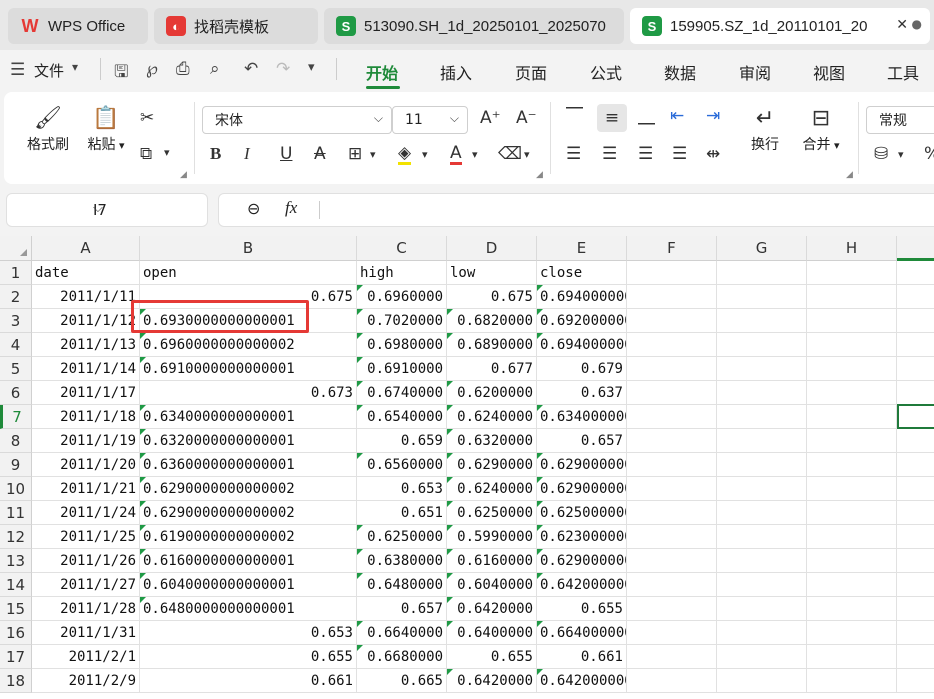  I want to click on cell: date, so click(86, 273).